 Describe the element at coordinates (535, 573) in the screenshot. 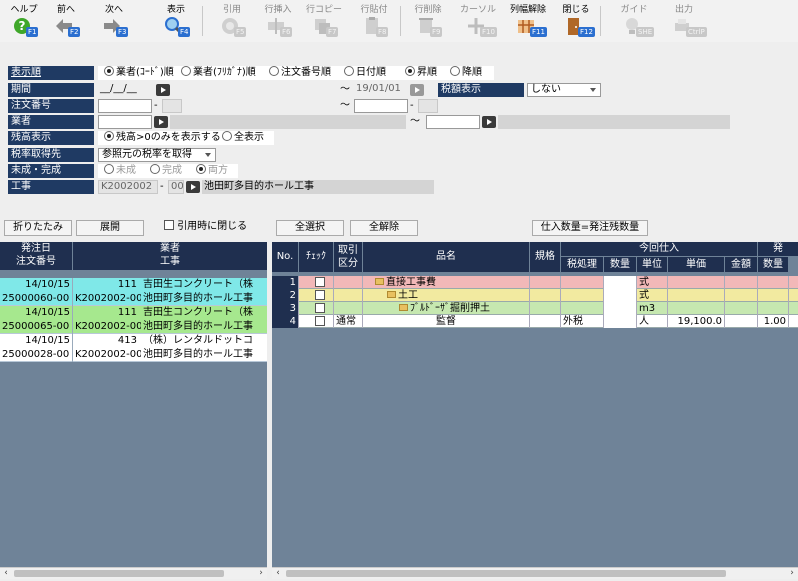

I see `detail-hscroll: ‹ ›` at that location.